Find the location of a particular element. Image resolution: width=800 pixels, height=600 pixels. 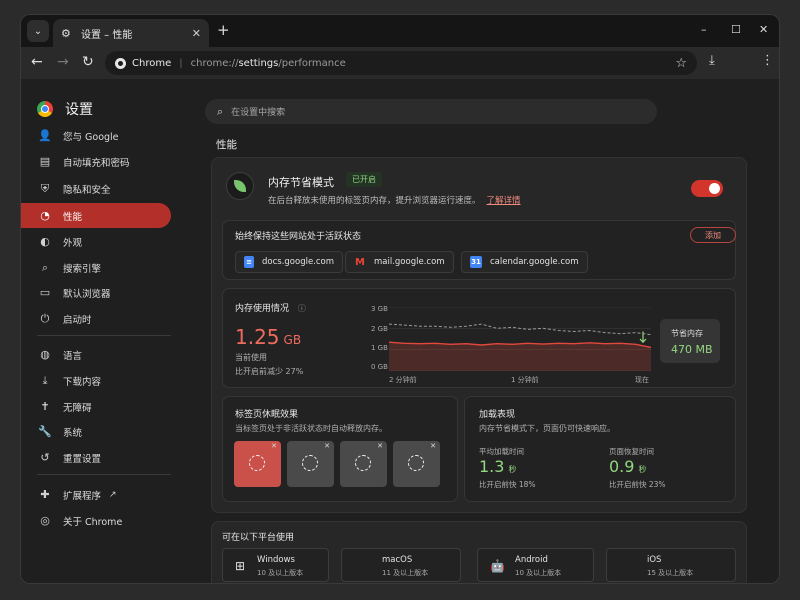

bookmark-star-icon: ☆ is located at coordinates (681, 63).